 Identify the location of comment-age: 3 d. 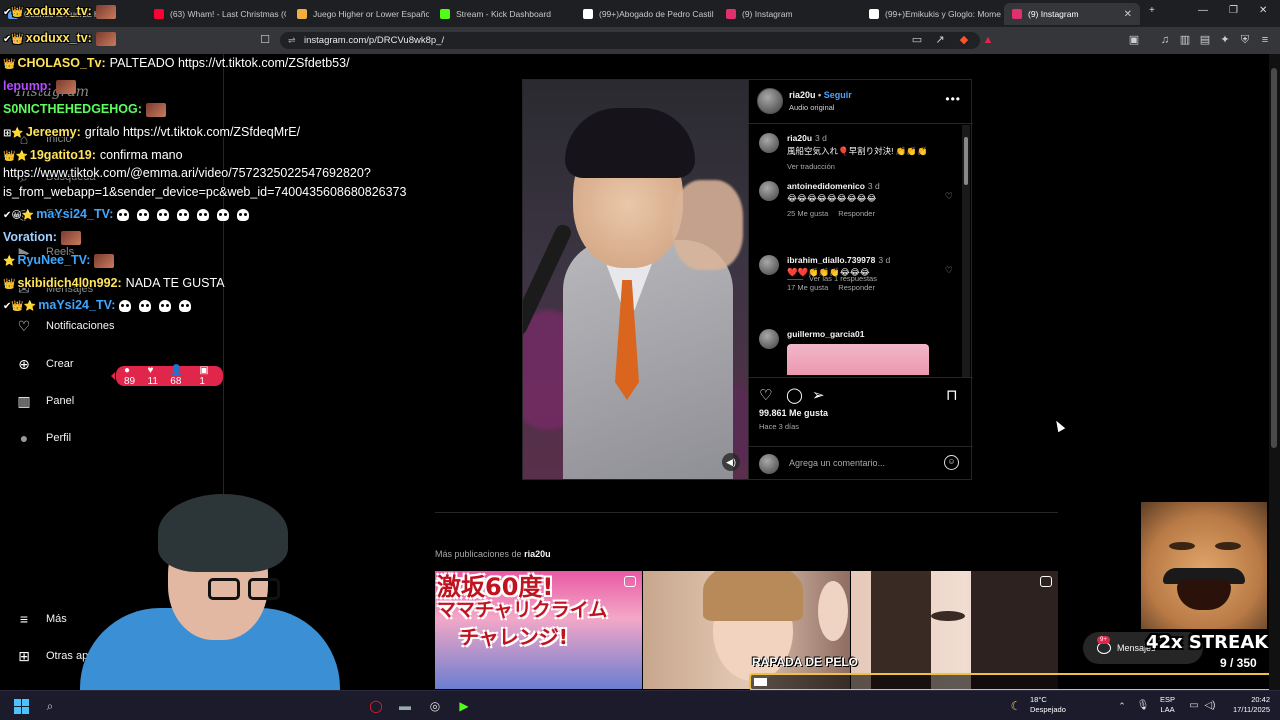
(884, 260).